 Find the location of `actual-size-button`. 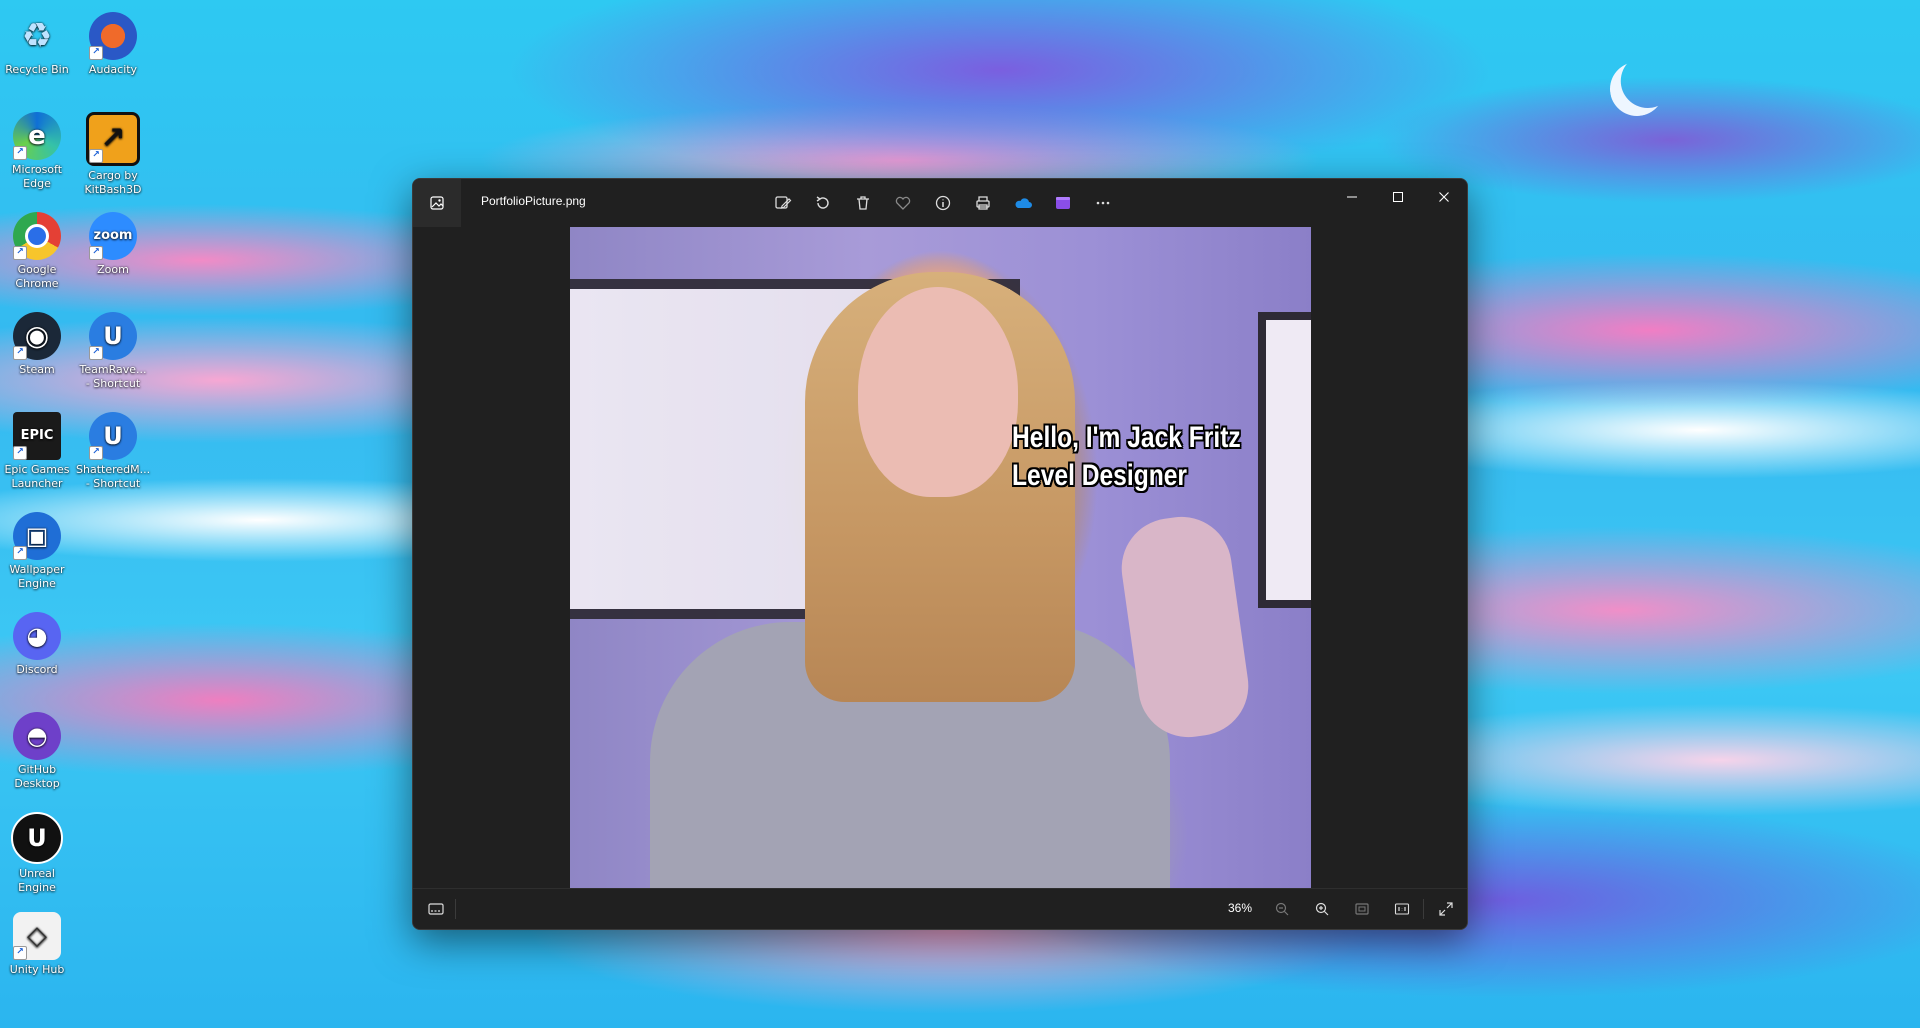

actual-size-button is located at coordinates (1402, 909).